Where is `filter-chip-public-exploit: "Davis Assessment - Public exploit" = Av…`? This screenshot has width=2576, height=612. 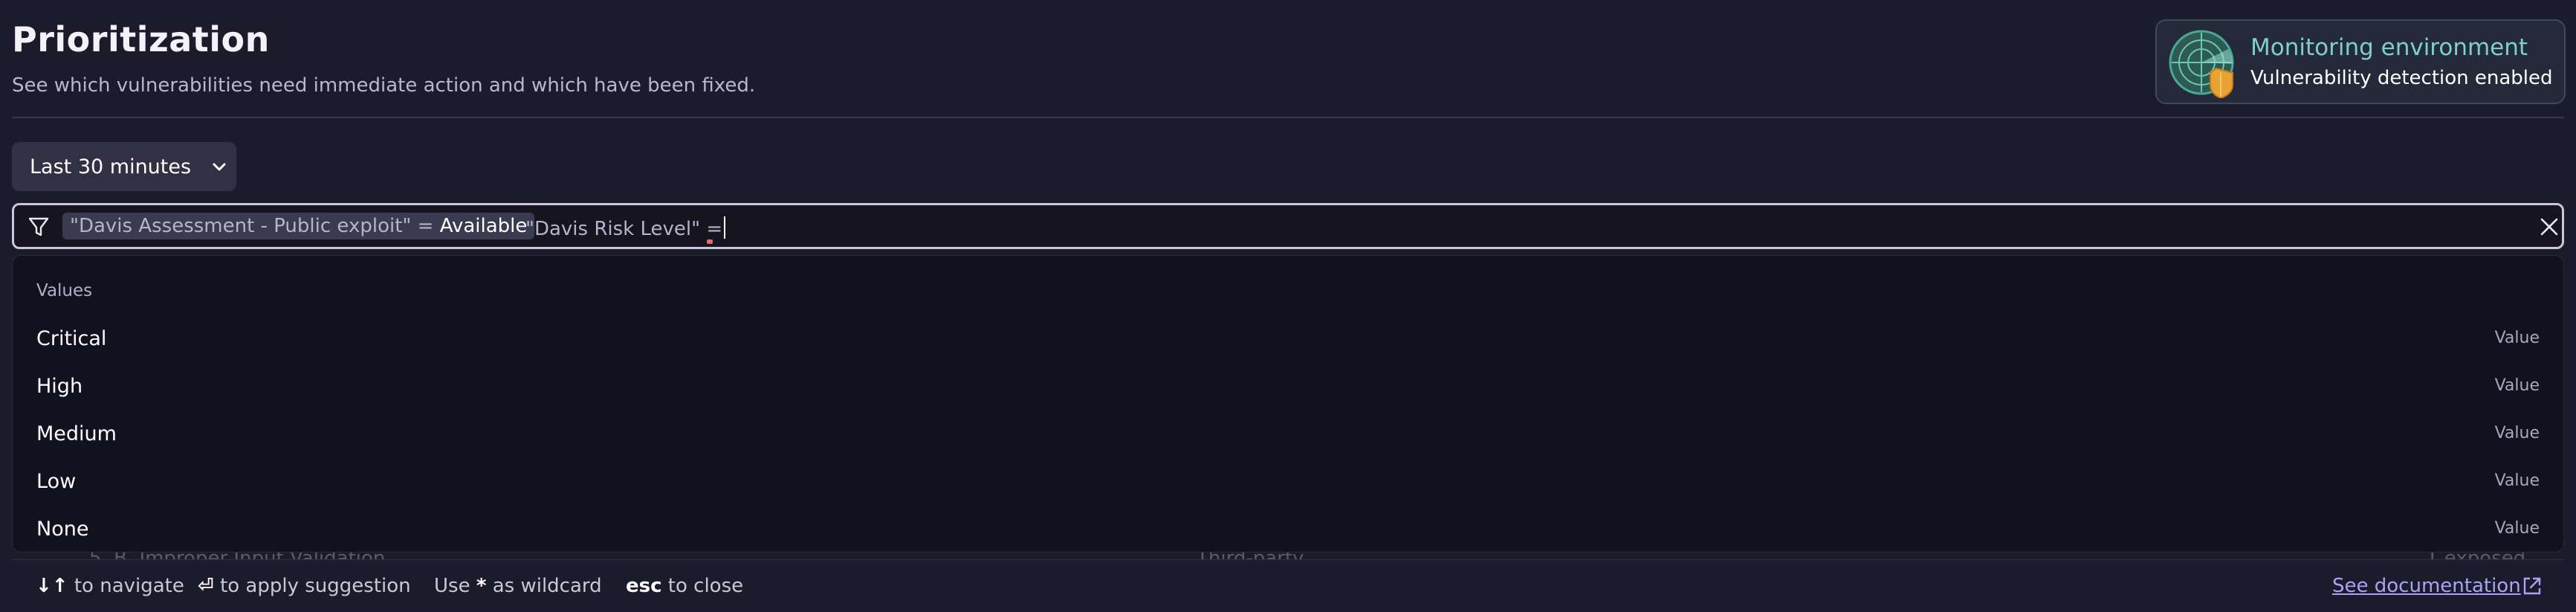
filter-chip-public-exploit: "Davis Assessment - Public exploit" = Av… is located at coordinates (298, 226).